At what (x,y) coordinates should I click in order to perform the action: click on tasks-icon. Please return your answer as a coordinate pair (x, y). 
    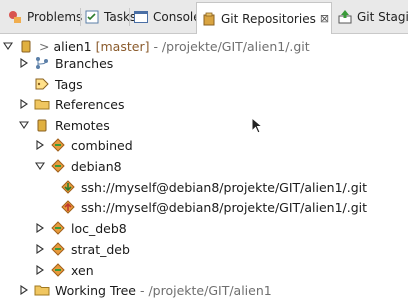
    Looking at the image, I should click on (92, 17).